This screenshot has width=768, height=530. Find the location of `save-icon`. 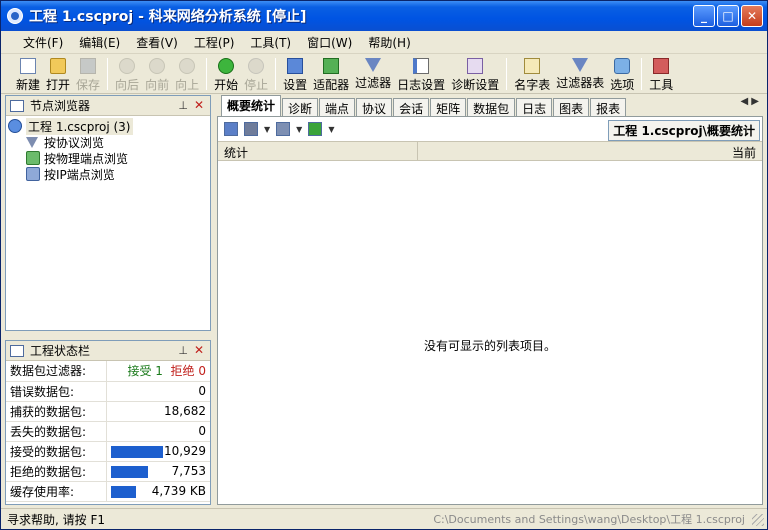

save-icon is located at coordinates (231, 129).